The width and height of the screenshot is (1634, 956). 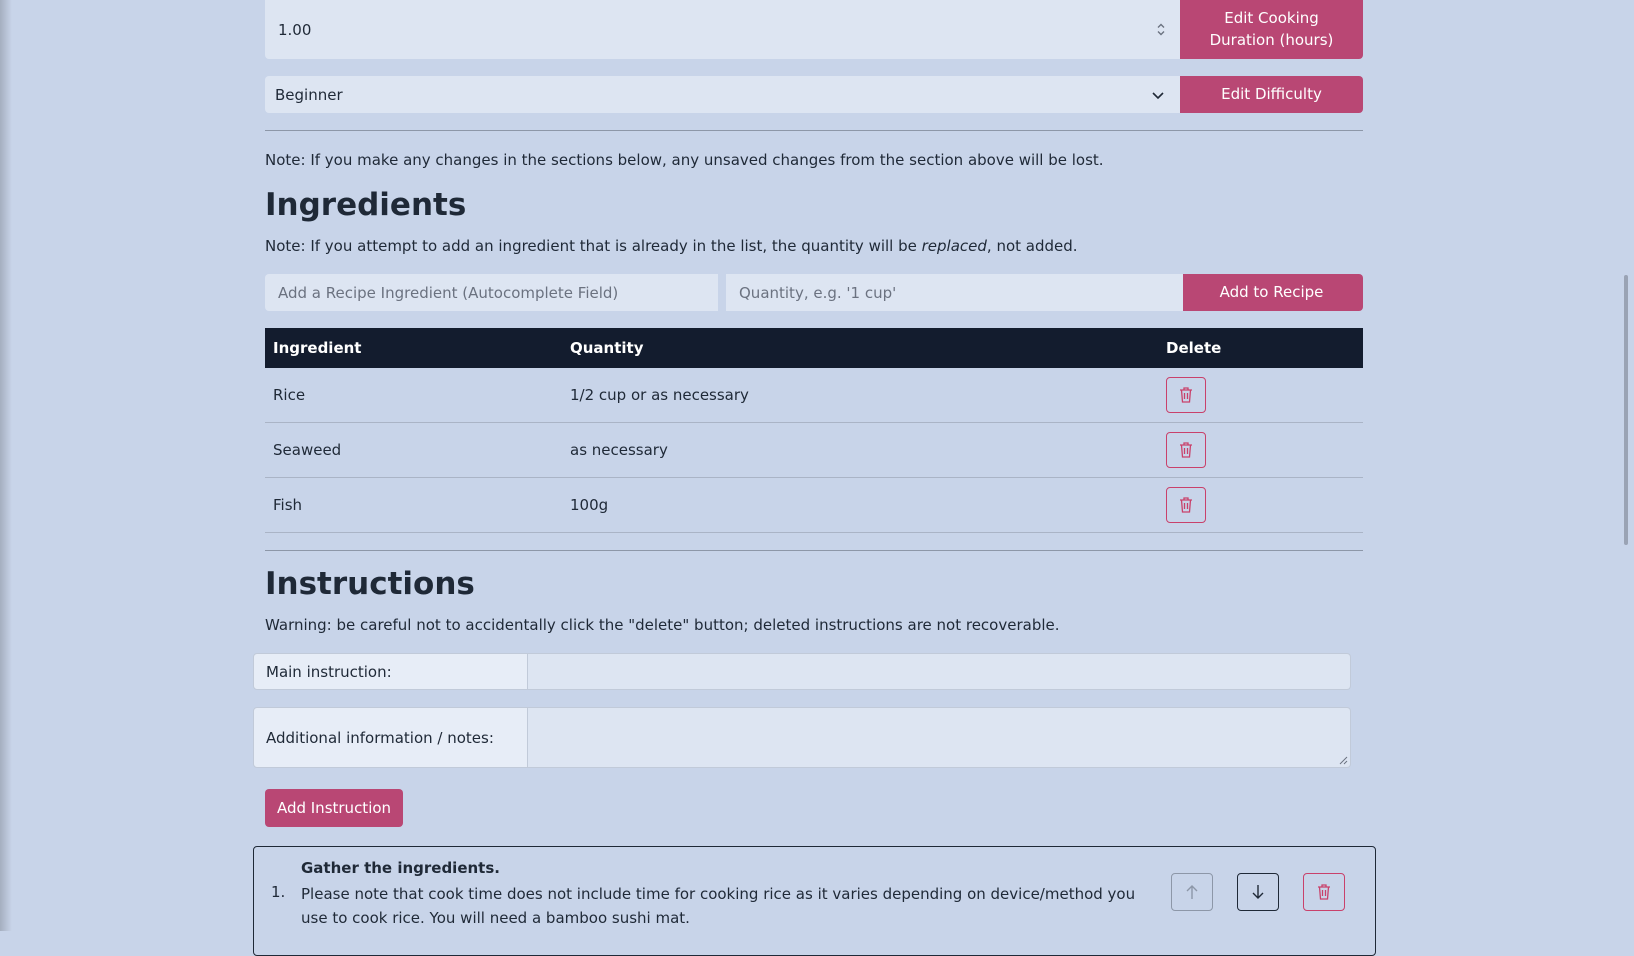 I want to click on arrow-up-icon, so click(x=1192, y=892).